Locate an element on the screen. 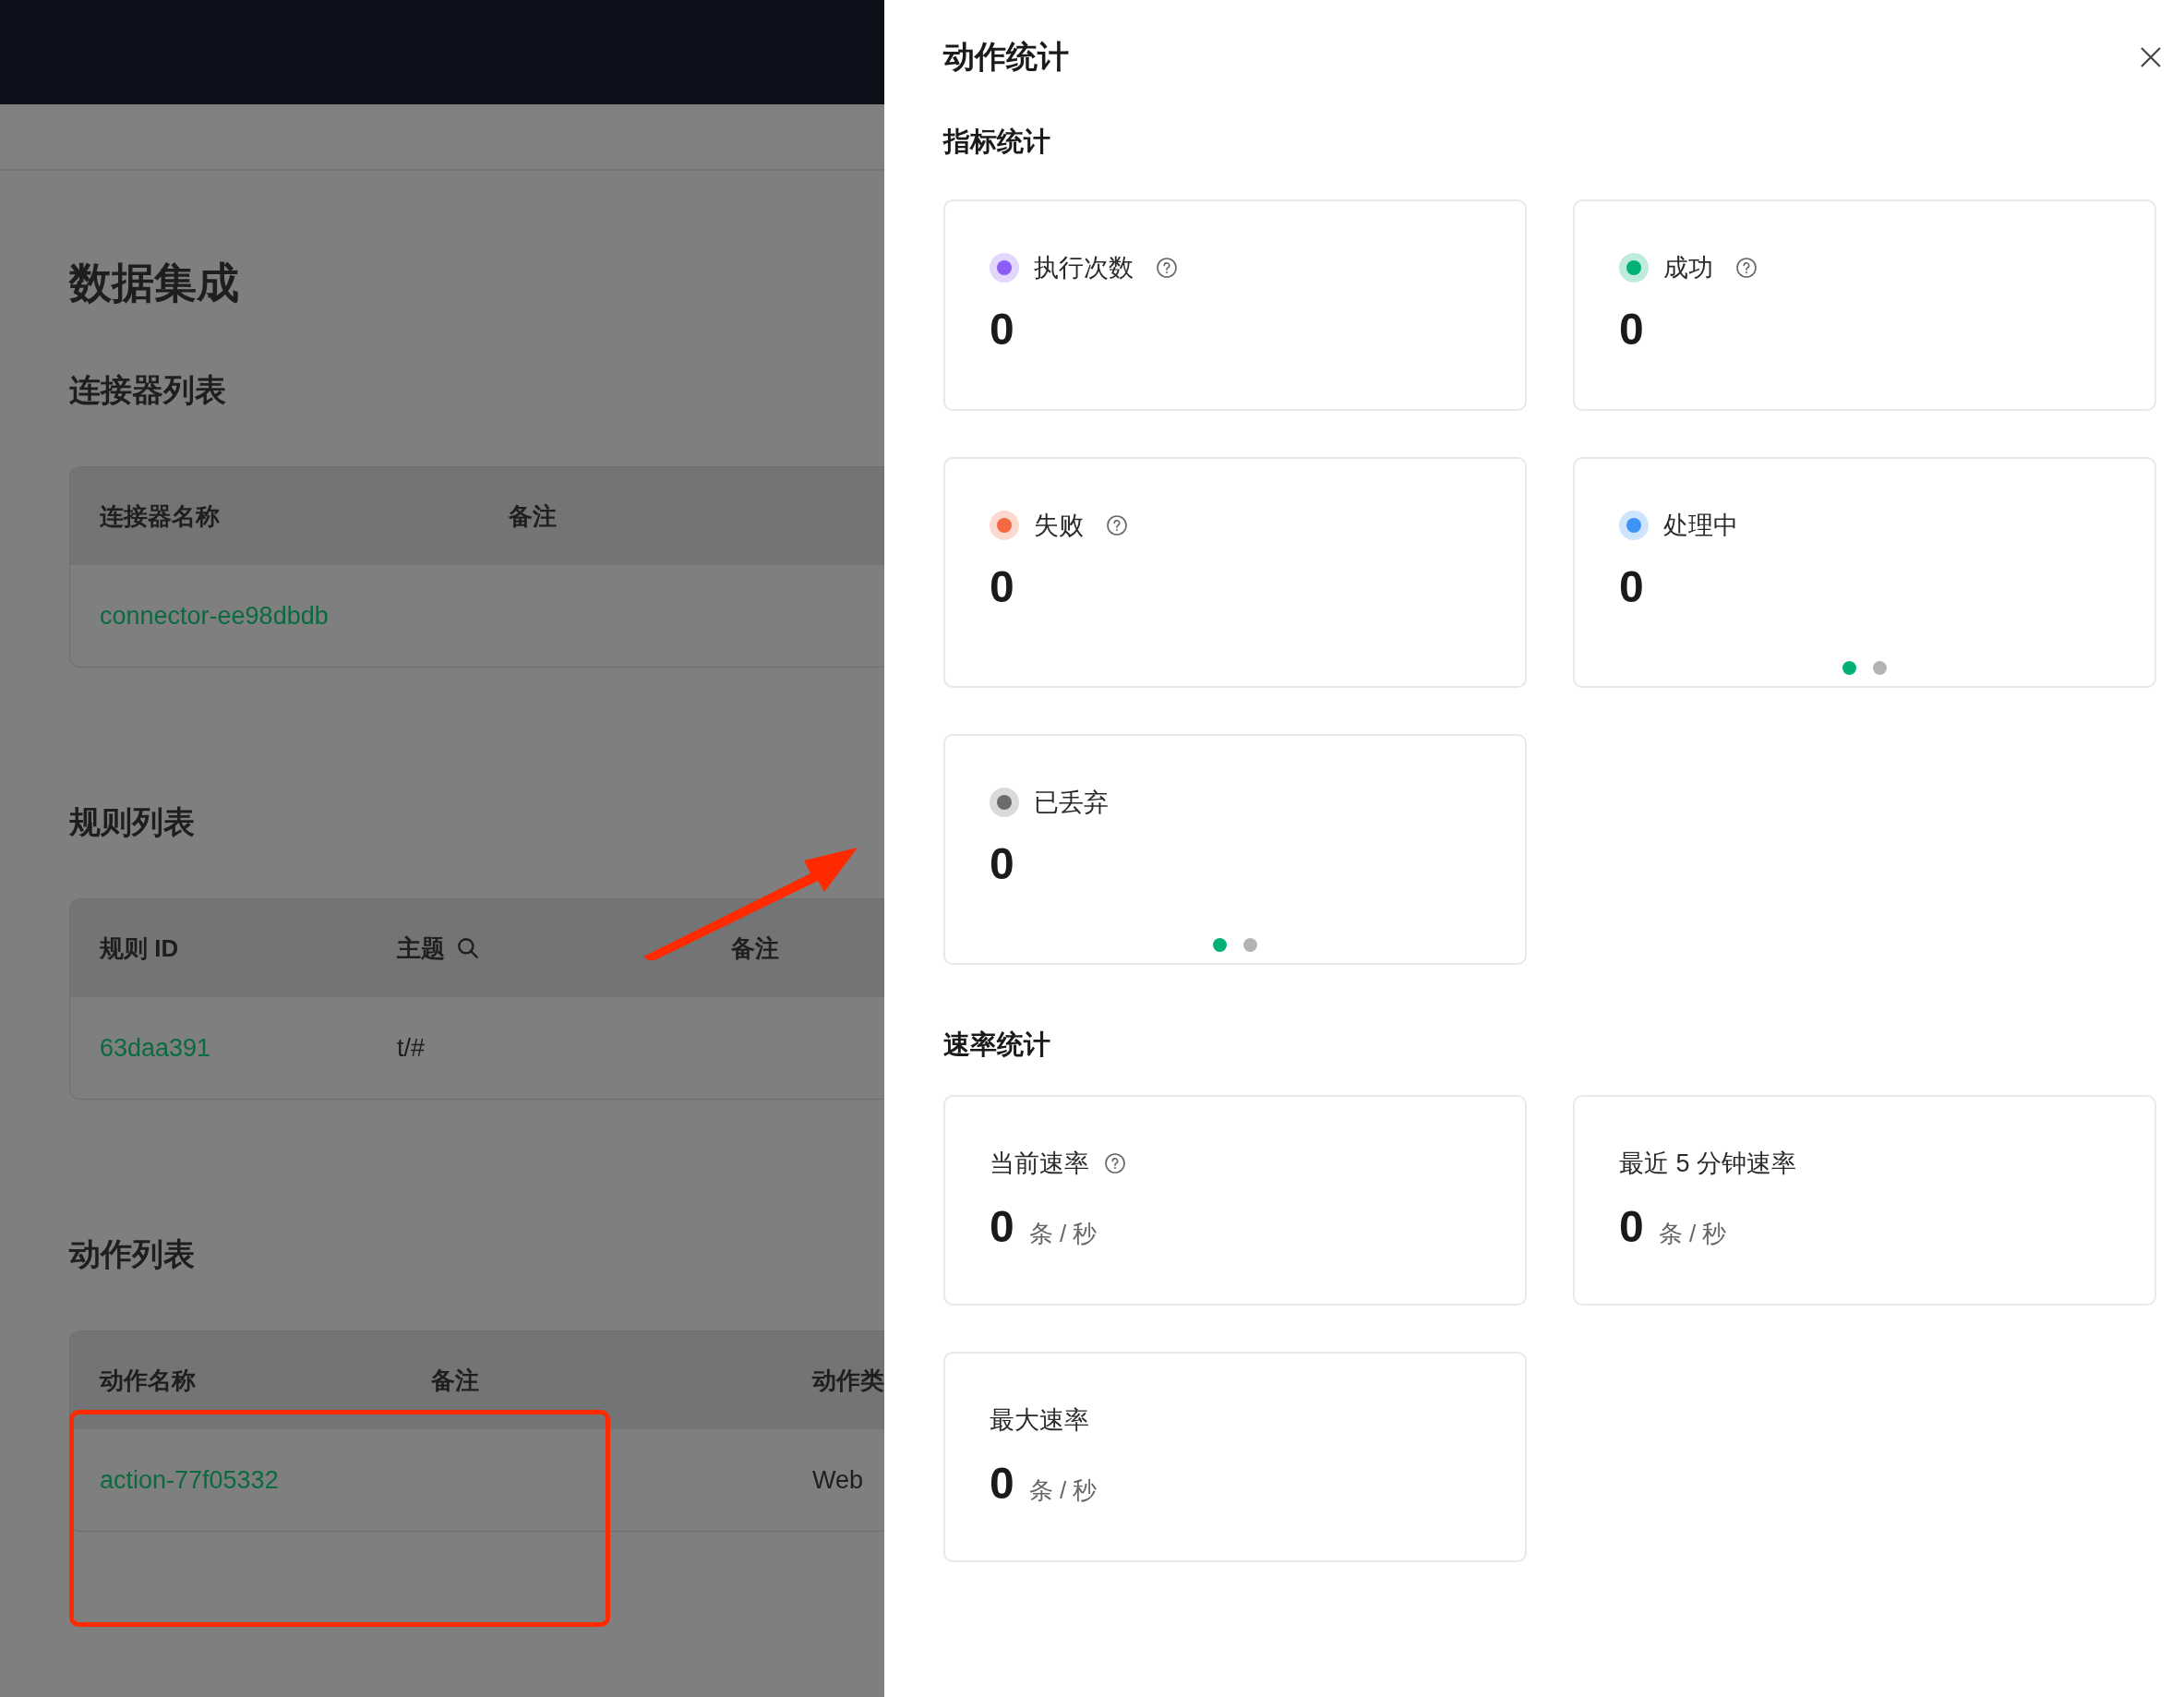 Image resolution: width=2184 pixels, height=1697 pixels. section-heading: 速率统计 is located at coordinates (997, 1044).